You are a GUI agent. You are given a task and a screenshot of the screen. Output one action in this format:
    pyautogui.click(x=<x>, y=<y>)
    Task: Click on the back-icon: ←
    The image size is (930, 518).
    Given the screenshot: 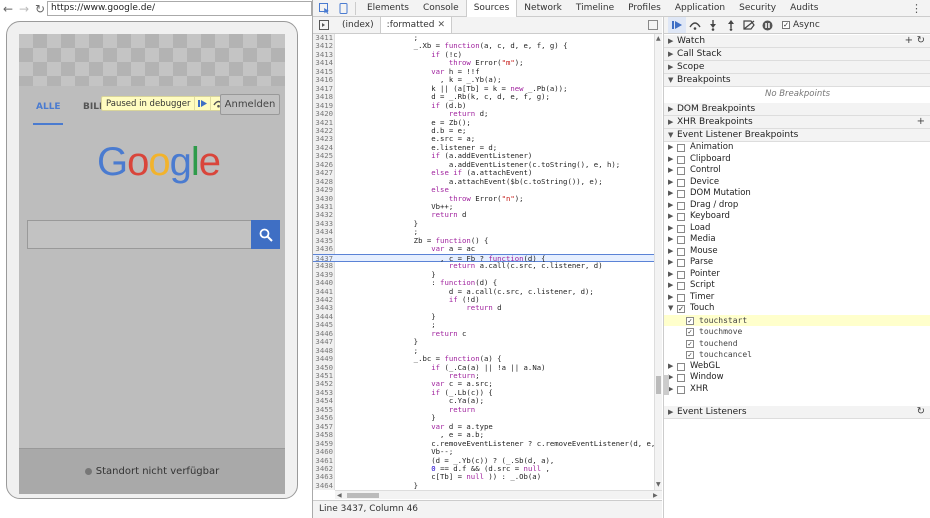 What is the action you would take?
    pyautogui.click(x=8, y=9)
    